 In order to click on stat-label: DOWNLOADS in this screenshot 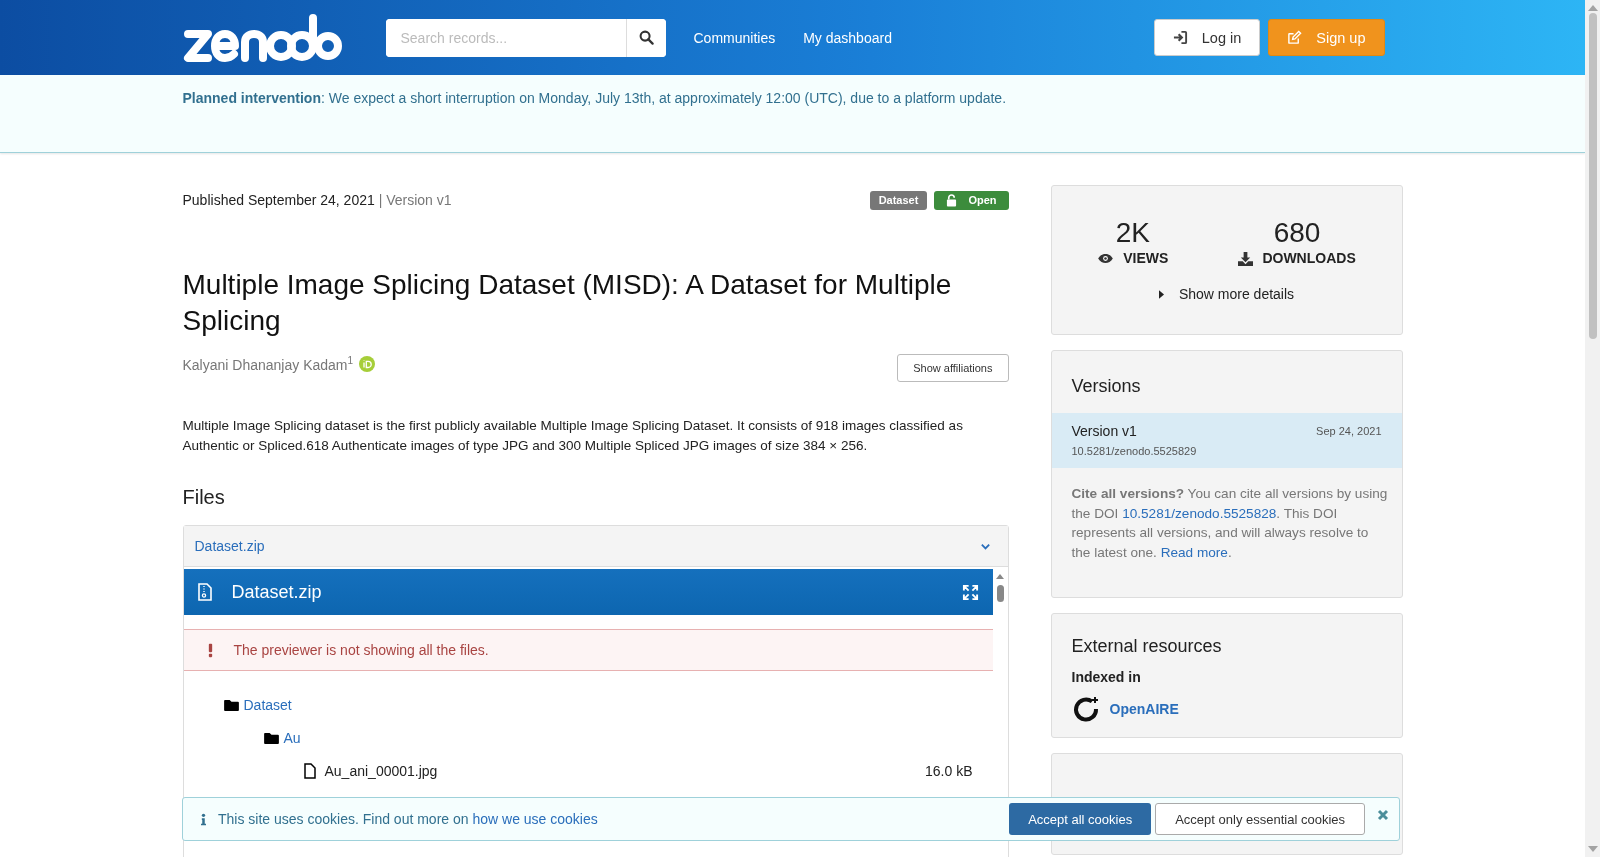, I will do `click(1309, 258)`.